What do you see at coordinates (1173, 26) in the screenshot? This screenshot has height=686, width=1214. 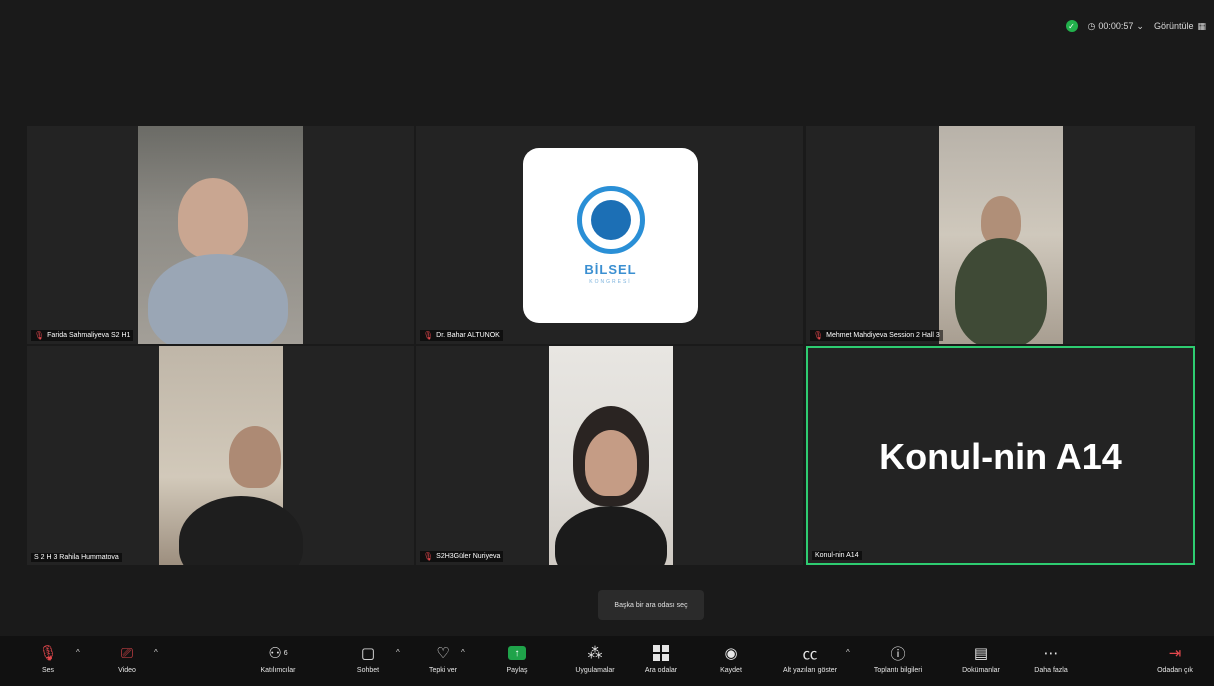 I see `view-label: Görüntüle` at bounding box center [1173, 26].